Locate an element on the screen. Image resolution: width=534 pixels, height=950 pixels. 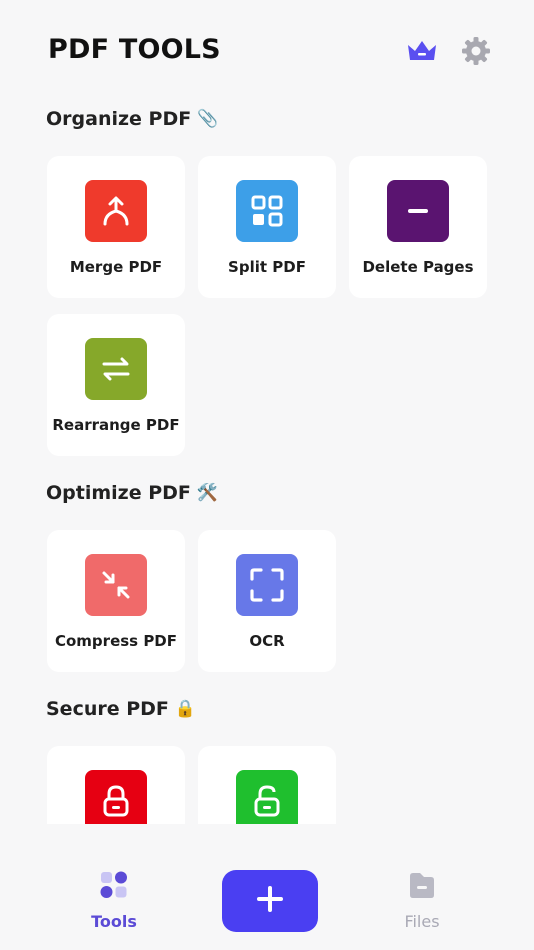
compress-icon is located at coordinates (116, 585).